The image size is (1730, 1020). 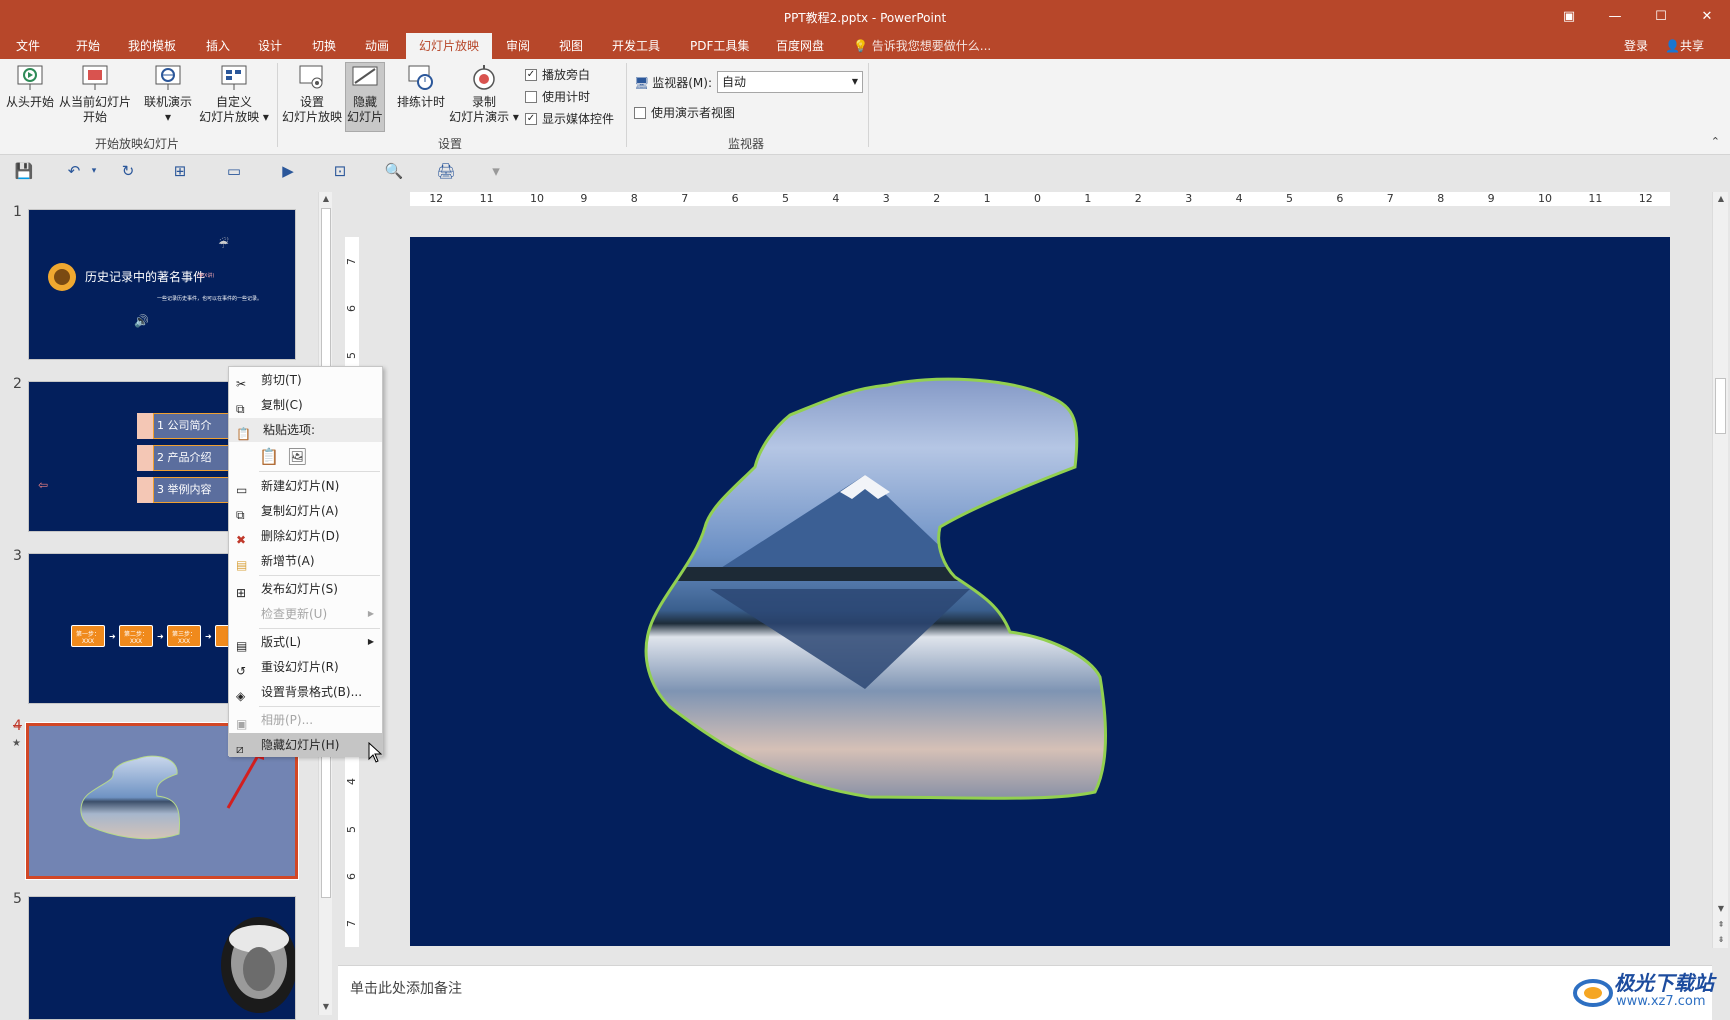 I want to click on custom-label-2: 幻灯片放映, so click(x=229, y=117).